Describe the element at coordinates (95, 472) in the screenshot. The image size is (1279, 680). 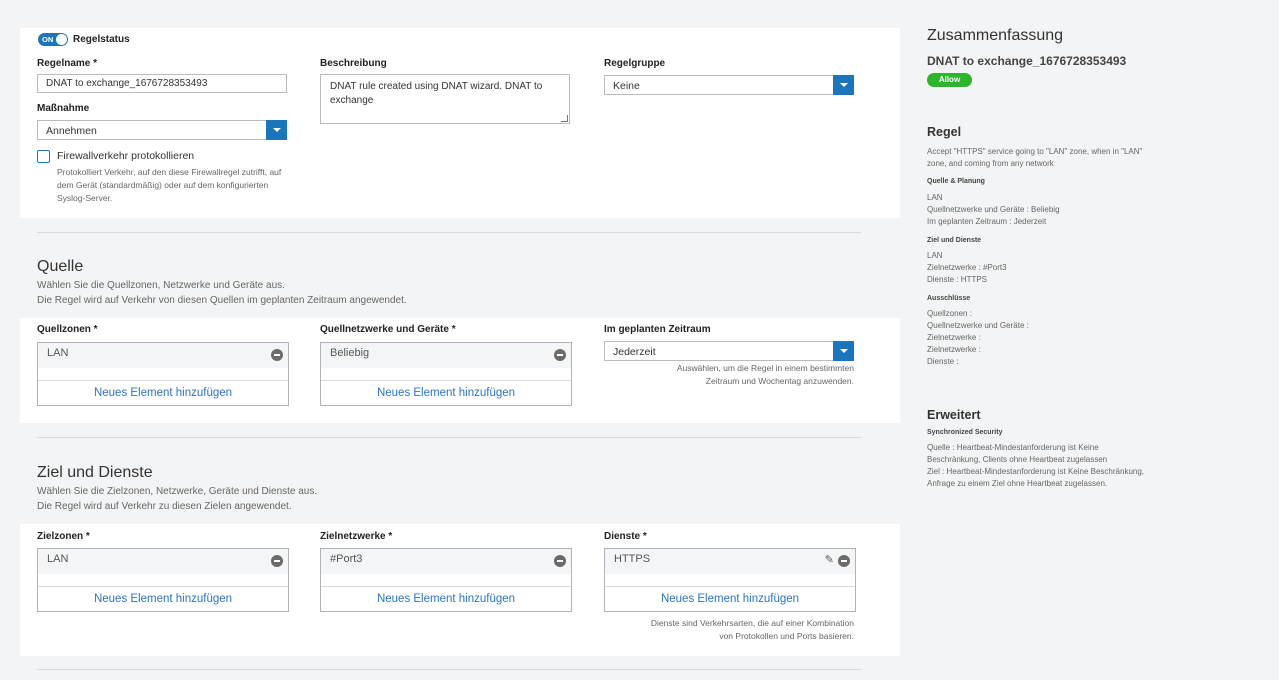
I see `dest-section-title: Ziel und Dienste` at that location.